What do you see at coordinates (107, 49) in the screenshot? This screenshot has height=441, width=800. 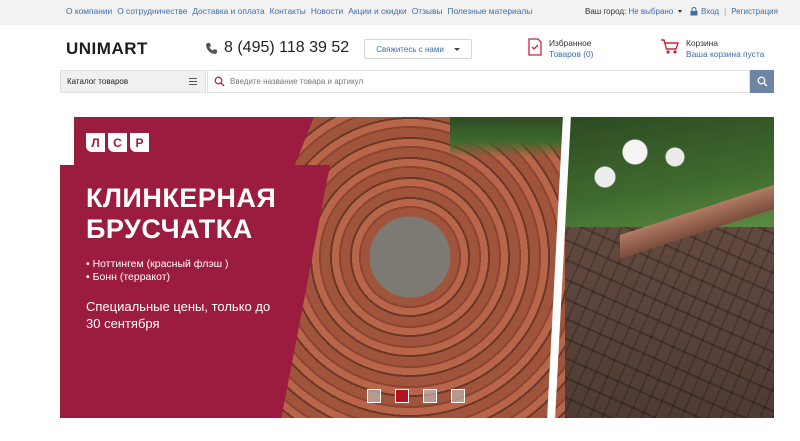 I see `site-logo: UNIMART` at bounding box center [107, 49].